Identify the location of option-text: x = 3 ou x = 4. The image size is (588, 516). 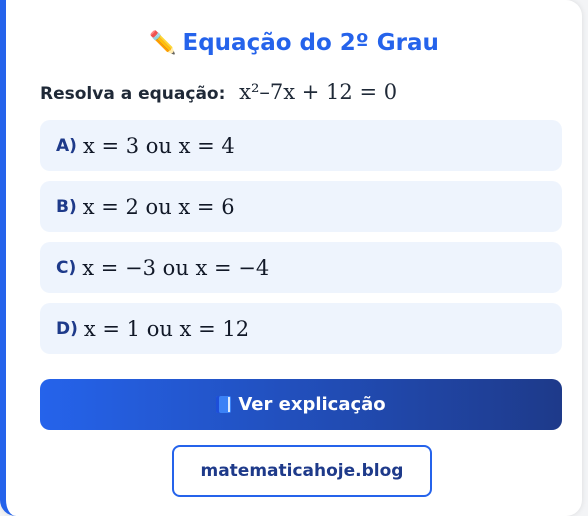
(158, 145).